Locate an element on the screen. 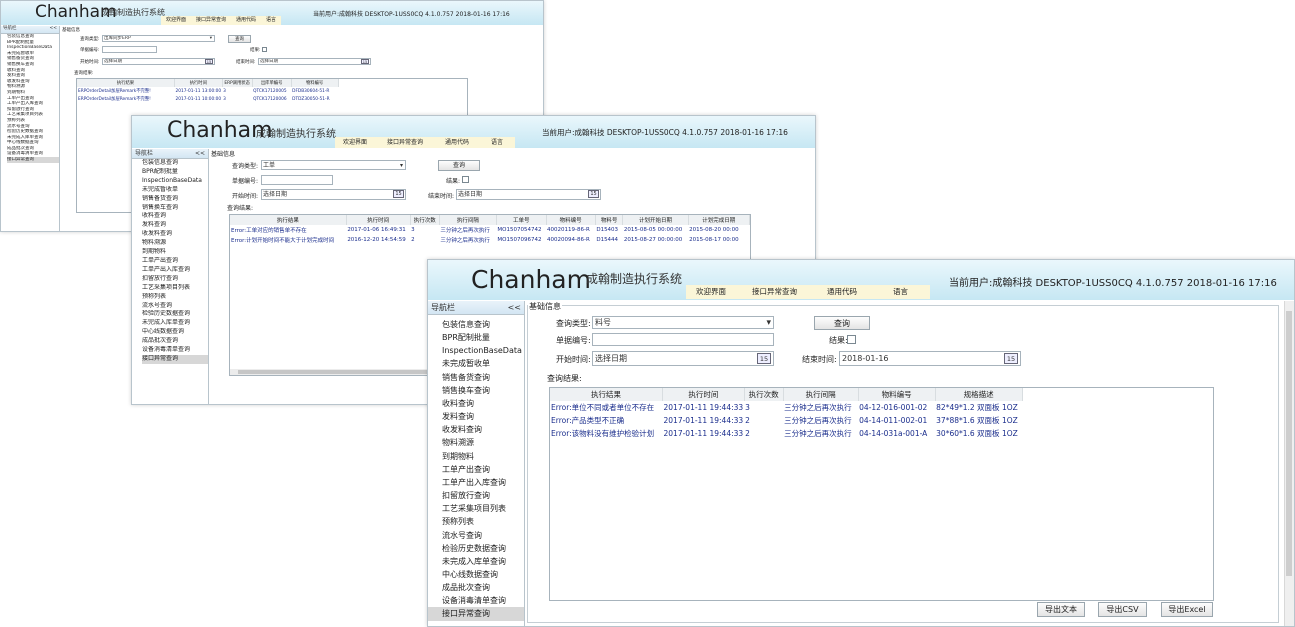 This screenshot has height=627, width=1295. nav-item-19: 中心线数据查询 is located at coordinates (483, 574).